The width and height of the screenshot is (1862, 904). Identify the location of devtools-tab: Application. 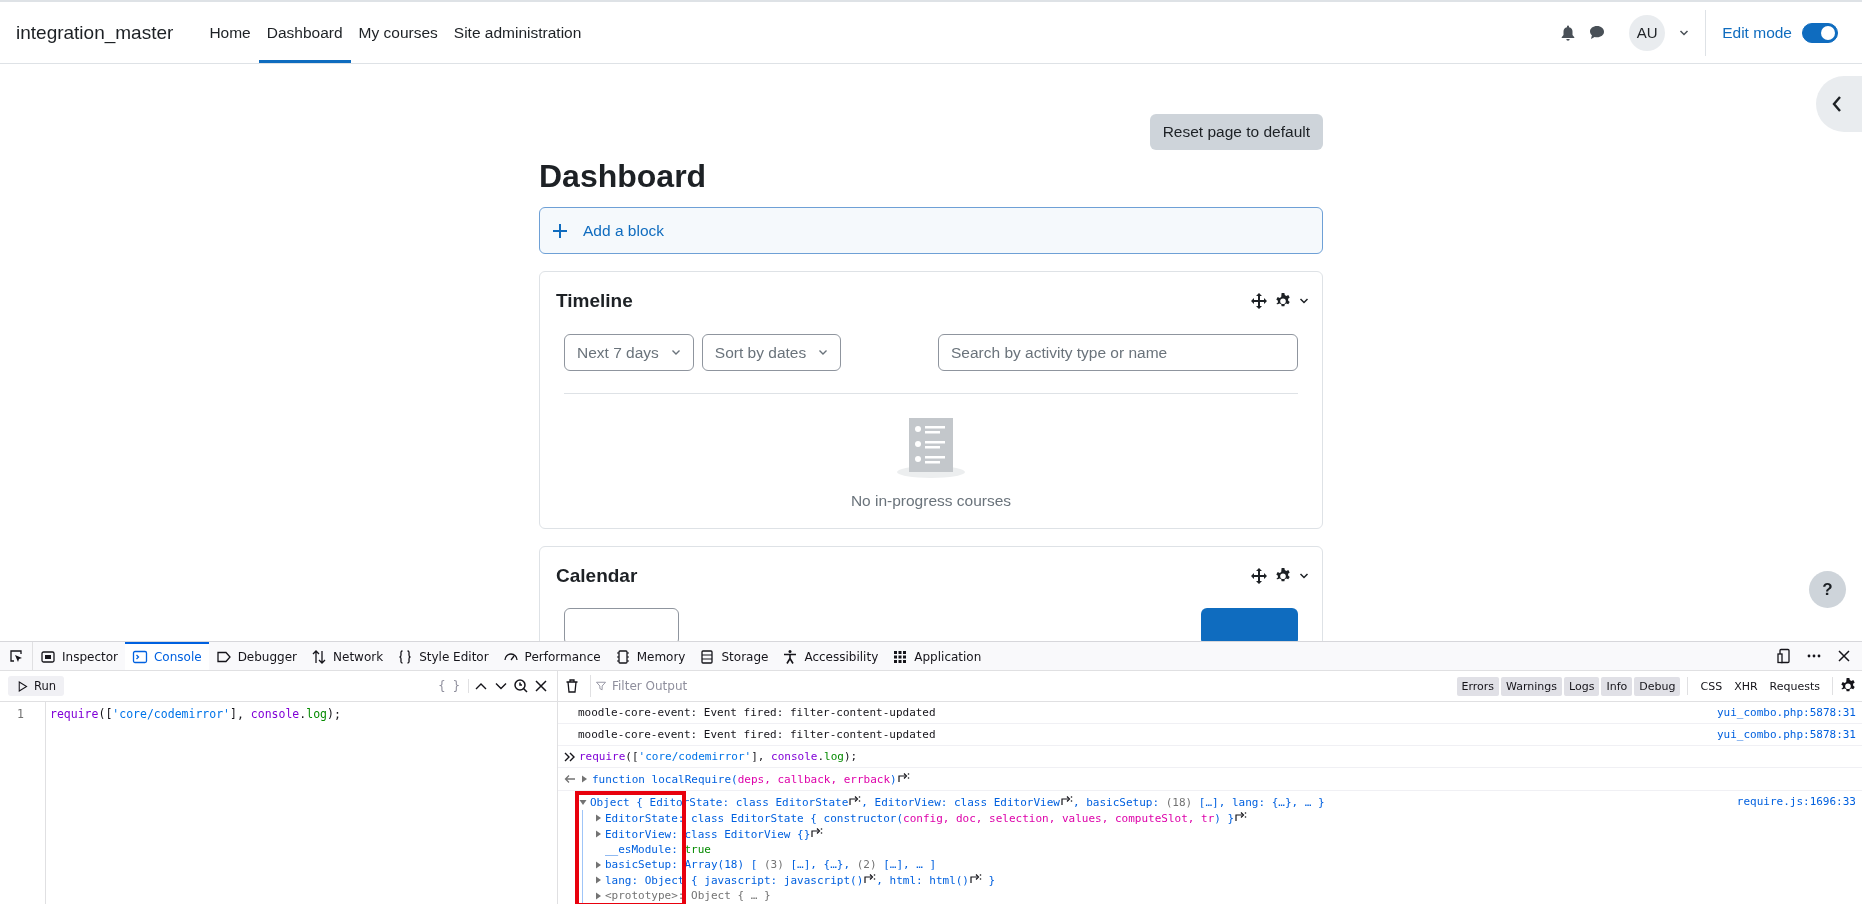
(937, 656).